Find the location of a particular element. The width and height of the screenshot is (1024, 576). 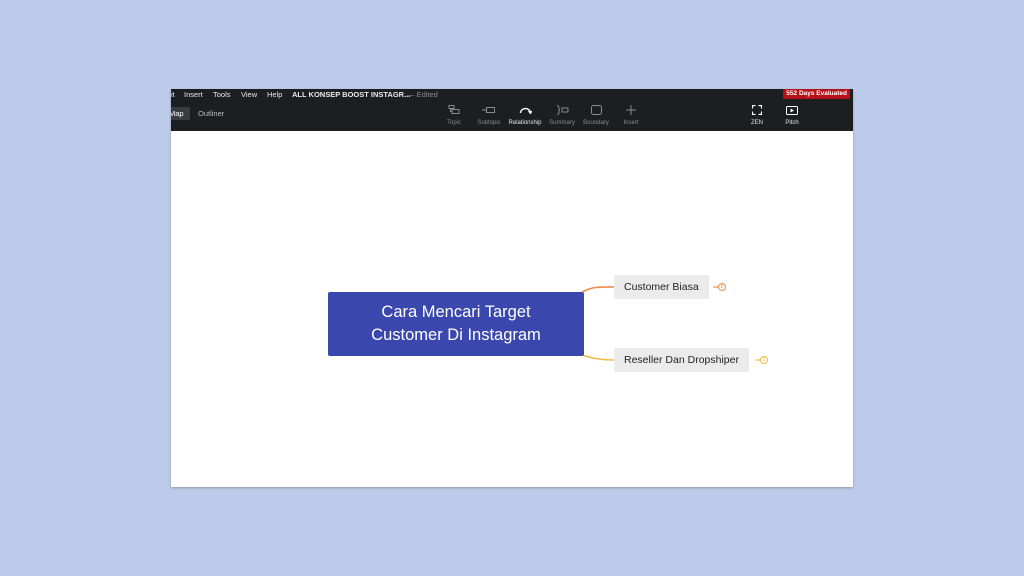

subtopic-icon is located at coordinates (489, 110).